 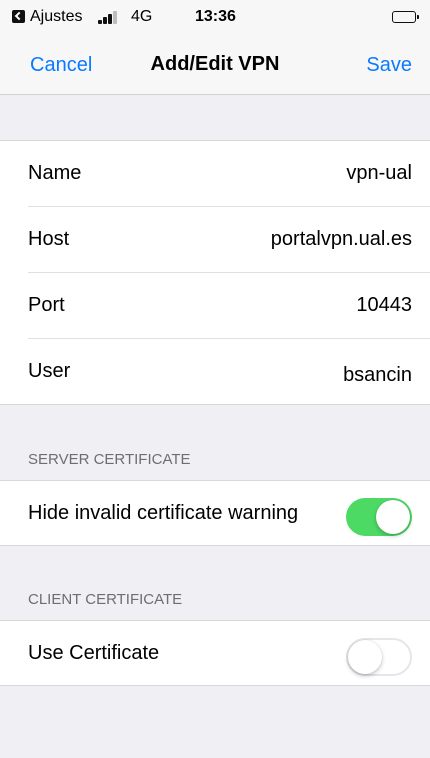 What do you see at coordinates (94, 653) in the screenshot?
I see `use-certificate-label: Use Certificate` at bounding box center [94, 653].